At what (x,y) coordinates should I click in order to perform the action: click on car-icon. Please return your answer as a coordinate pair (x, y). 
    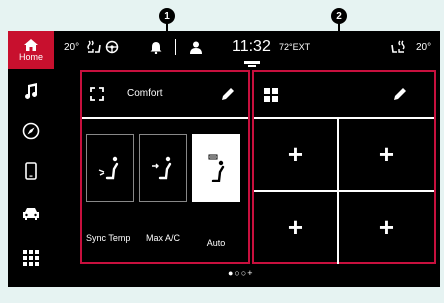
    Looking at the image, I should click on (31, 214).